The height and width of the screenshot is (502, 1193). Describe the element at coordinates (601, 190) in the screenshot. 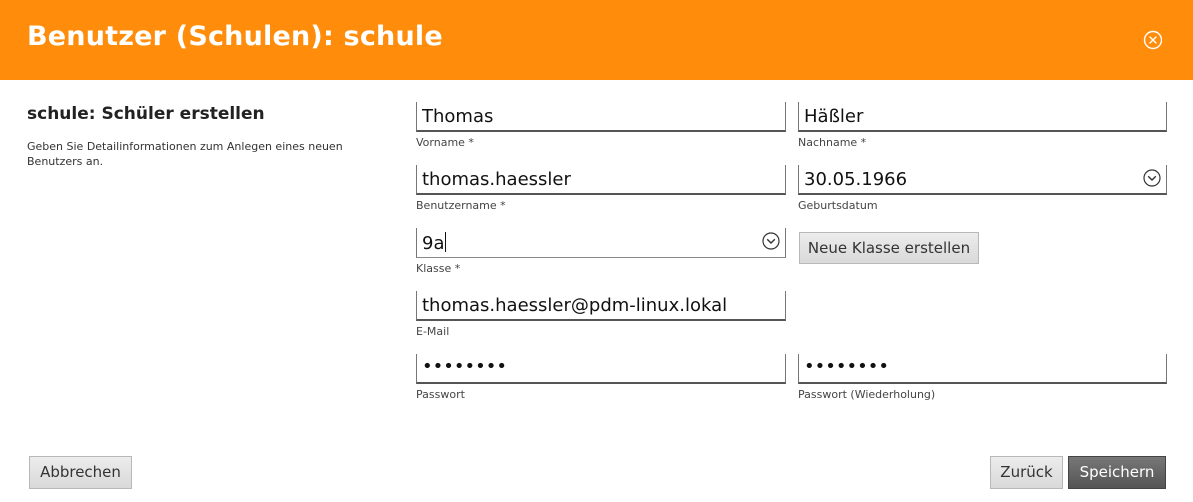

I see `benutzername-field: thomas.haessler Benutzername *` at that location.